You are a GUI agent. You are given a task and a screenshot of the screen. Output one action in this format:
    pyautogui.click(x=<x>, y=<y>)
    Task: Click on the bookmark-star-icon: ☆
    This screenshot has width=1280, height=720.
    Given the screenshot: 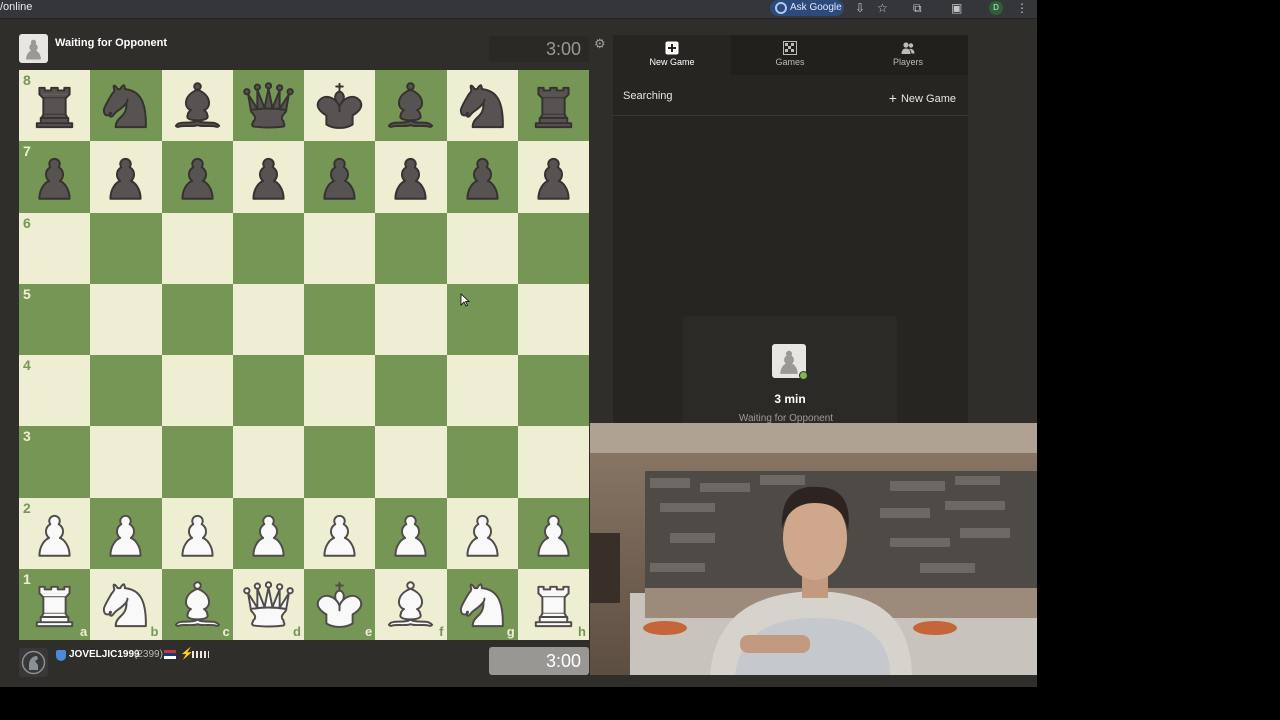 What is the action you would take?
    pyautogui.click(x=882, y=8)
    